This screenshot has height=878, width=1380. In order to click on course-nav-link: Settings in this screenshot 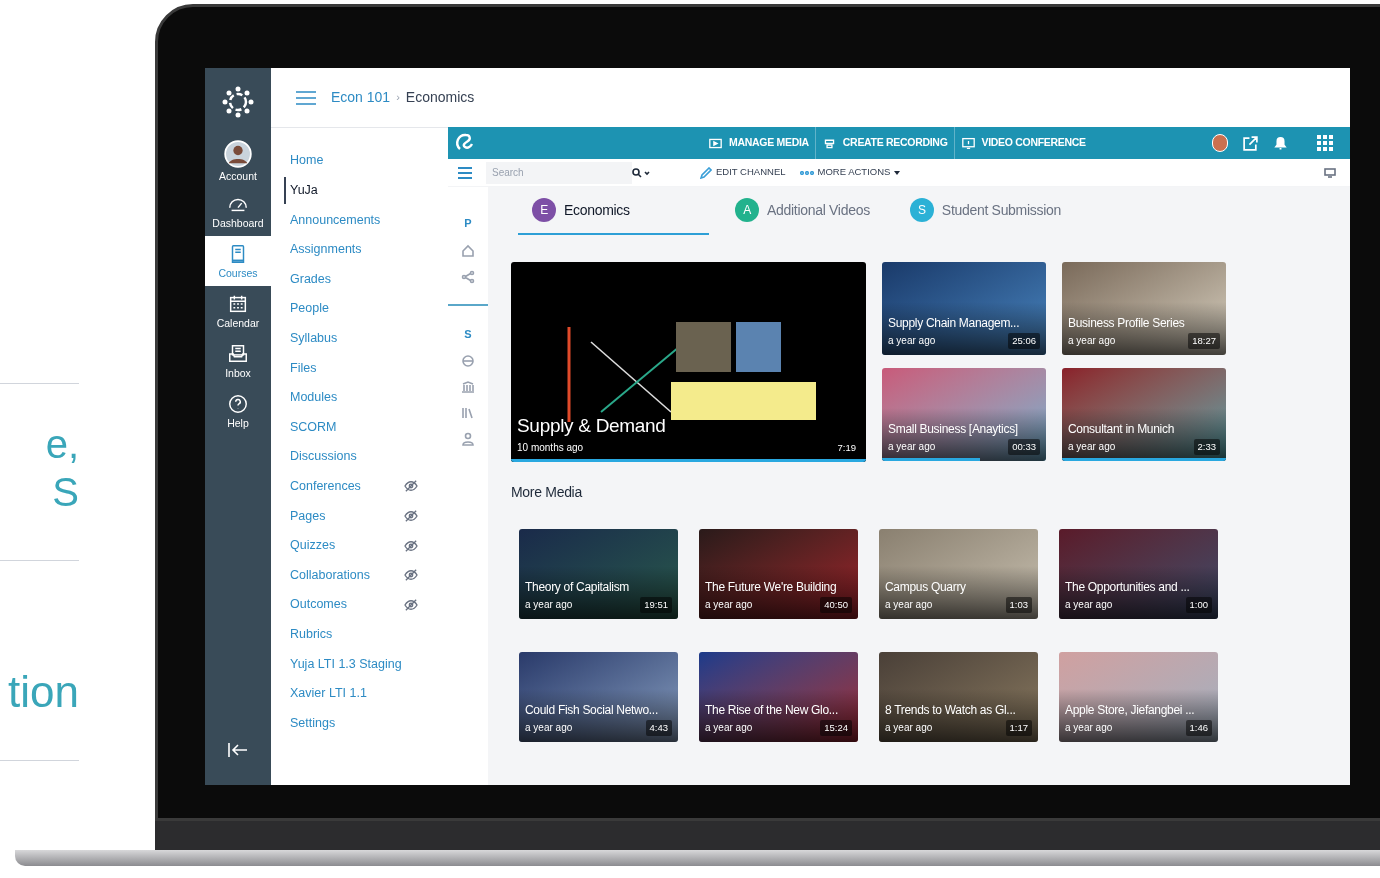, I will do `click(313, 723)`.